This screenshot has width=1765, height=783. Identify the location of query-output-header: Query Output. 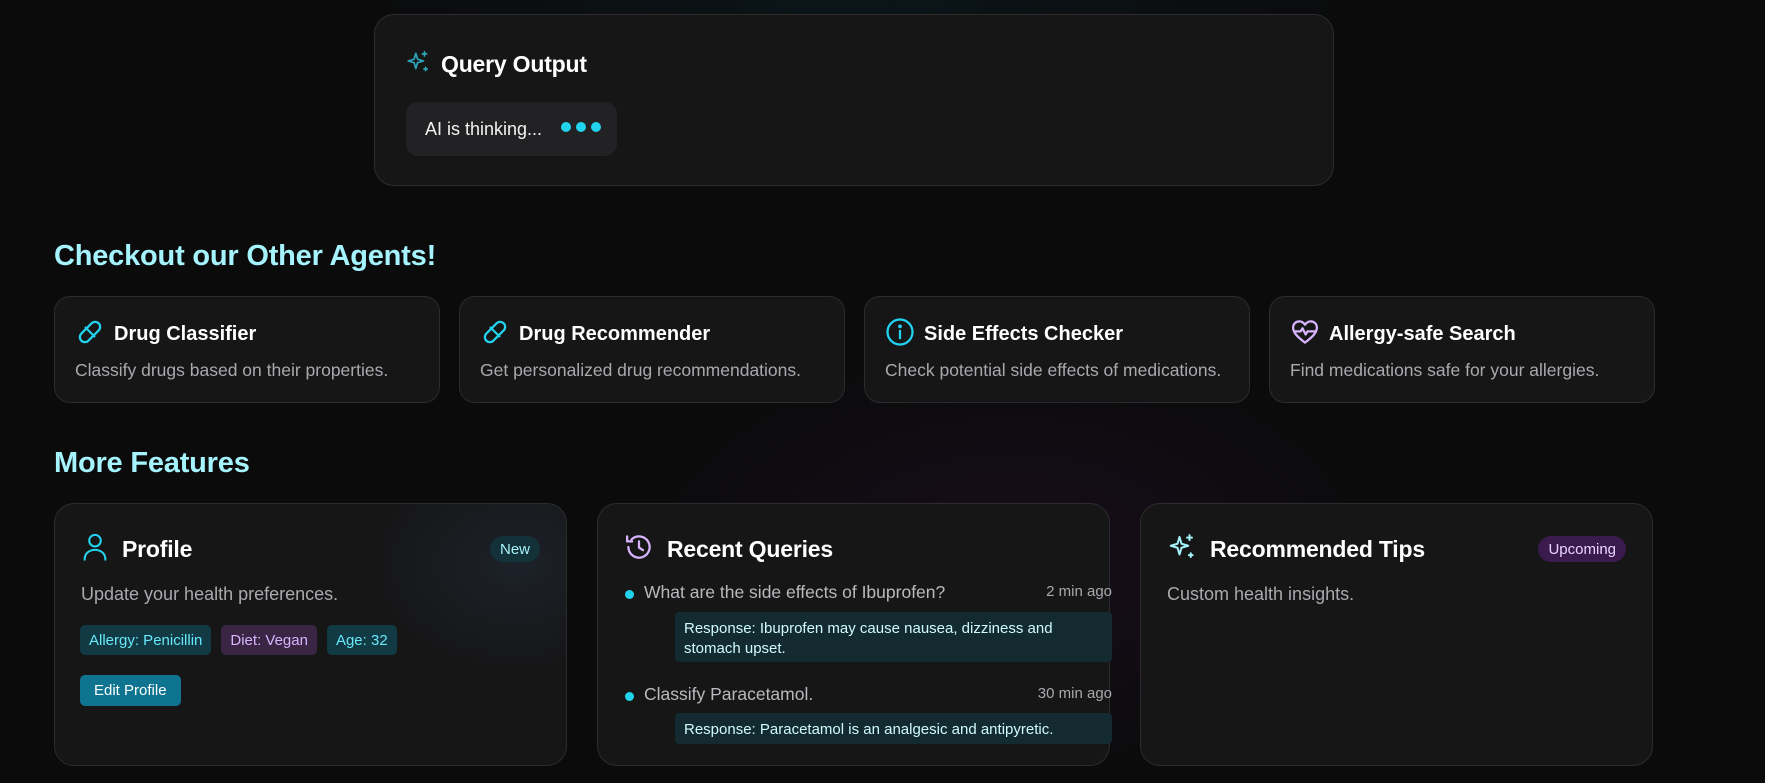
(496, 64).